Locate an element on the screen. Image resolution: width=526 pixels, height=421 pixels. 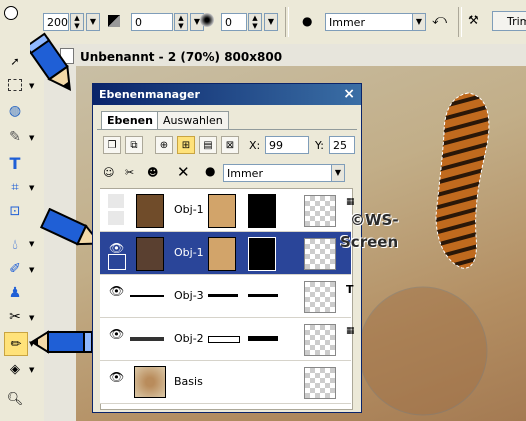
transform-icon: ⊡ is located at coordinates (15, 211).